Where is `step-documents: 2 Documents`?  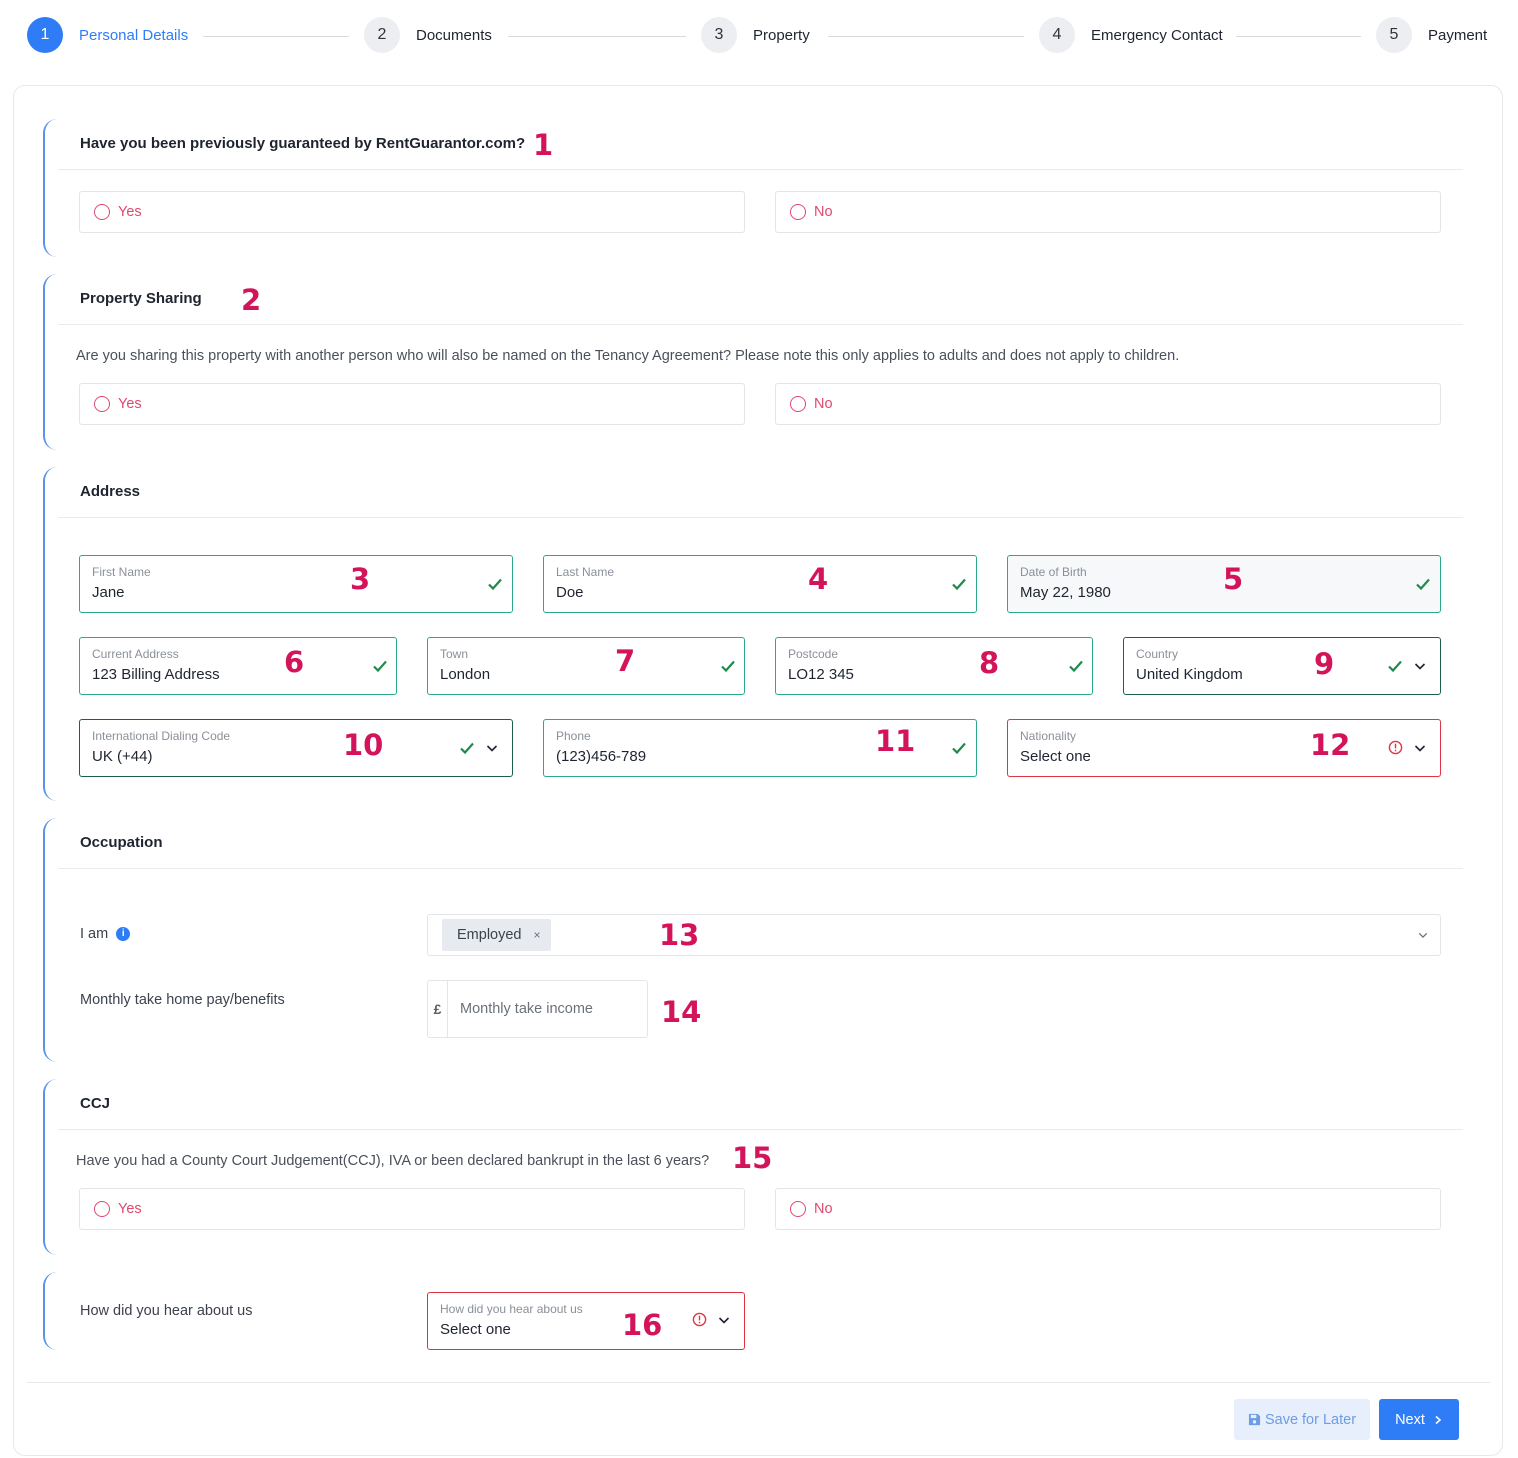
step-documents: 2 Documents is located at coordinates (428, 35).